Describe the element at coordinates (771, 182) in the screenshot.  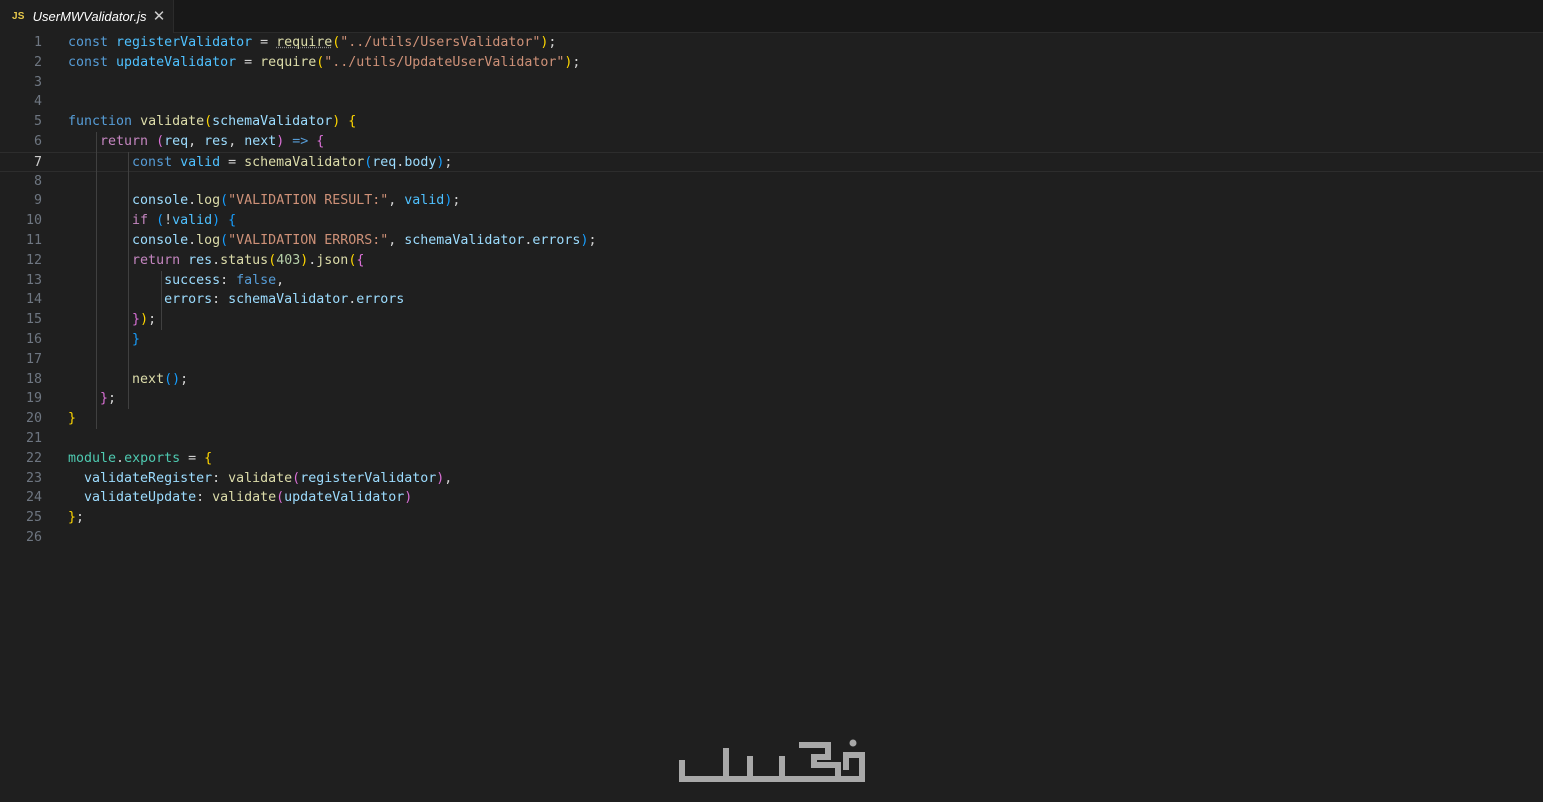
I see `code-line: 8` at that location.